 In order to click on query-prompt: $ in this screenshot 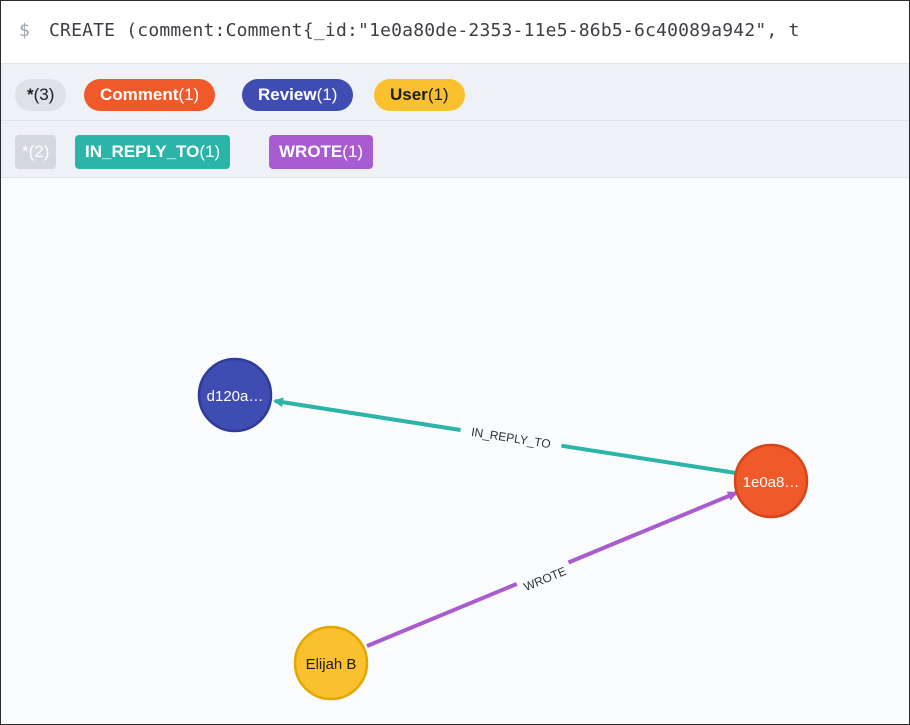, I will do `click(24, 30)`.